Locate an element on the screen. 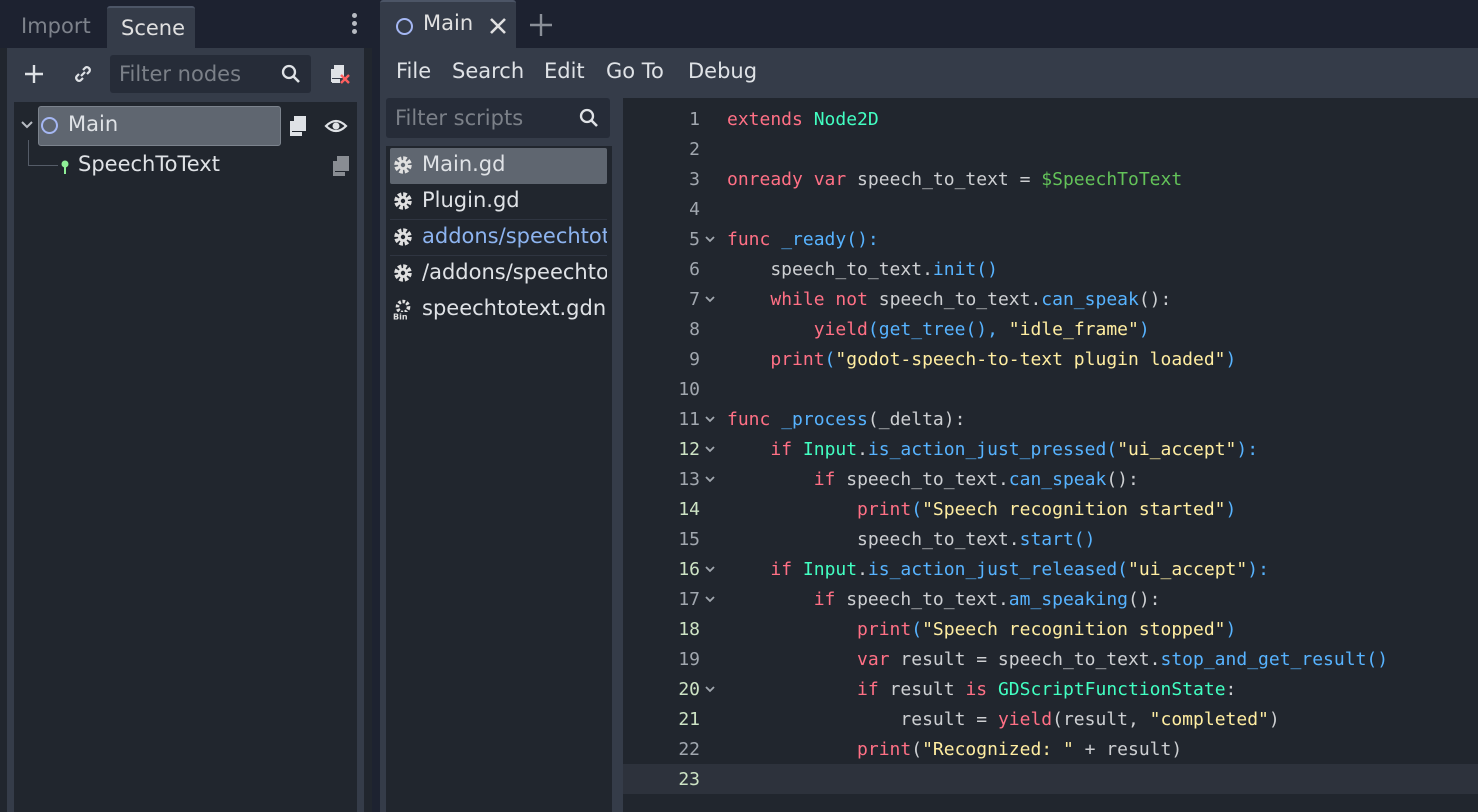  script-menu-bar: File Search Edit Go To Debug is located at coordinates (929, 73).